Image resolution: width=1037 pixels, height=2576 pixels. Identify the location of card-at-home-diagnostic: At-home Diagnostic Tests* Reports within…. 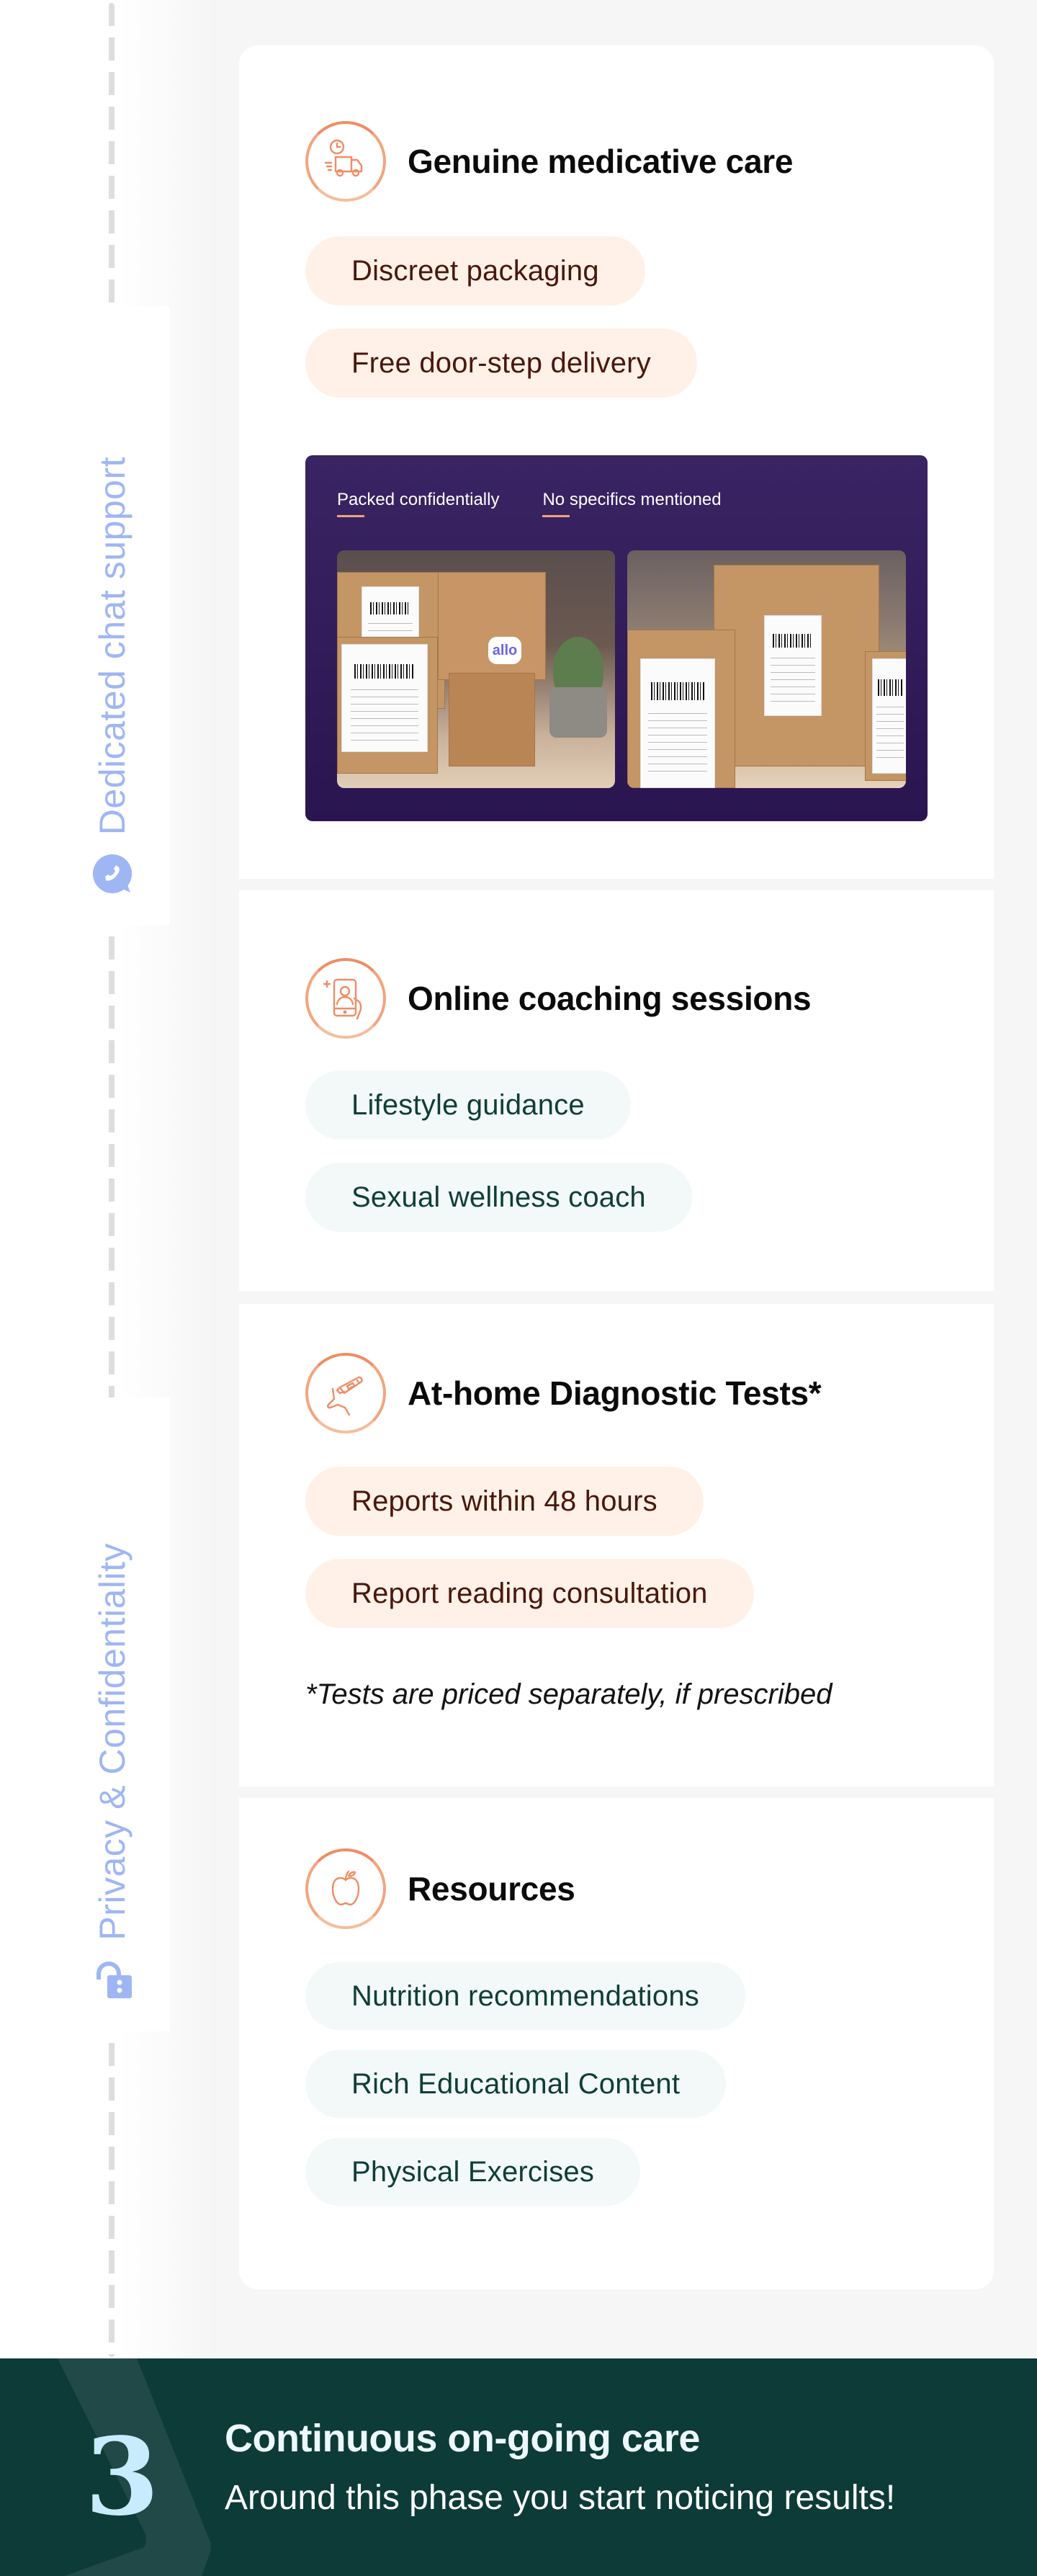
(616, 1545).